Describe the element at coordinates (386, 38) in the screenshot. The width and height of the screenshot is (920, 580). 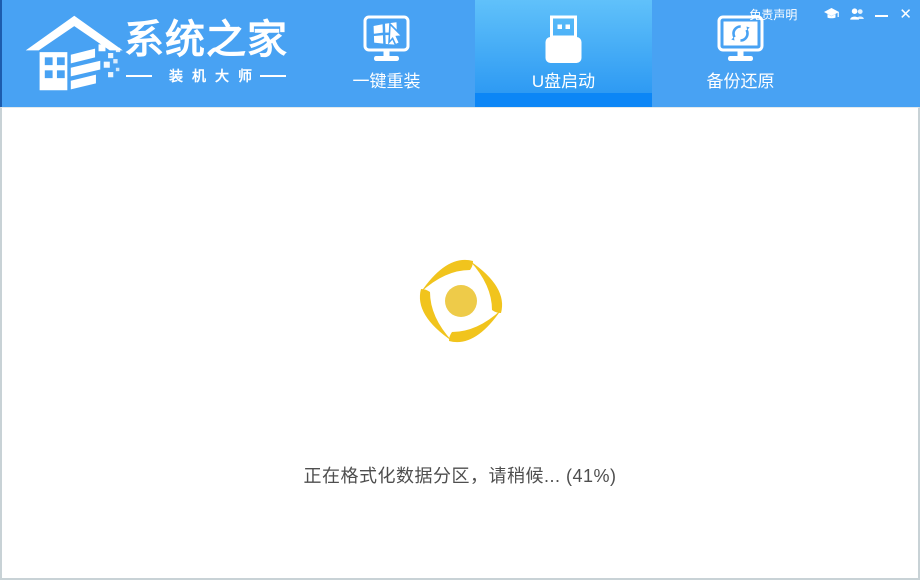
I see `monitor-windows-icon` at that location.